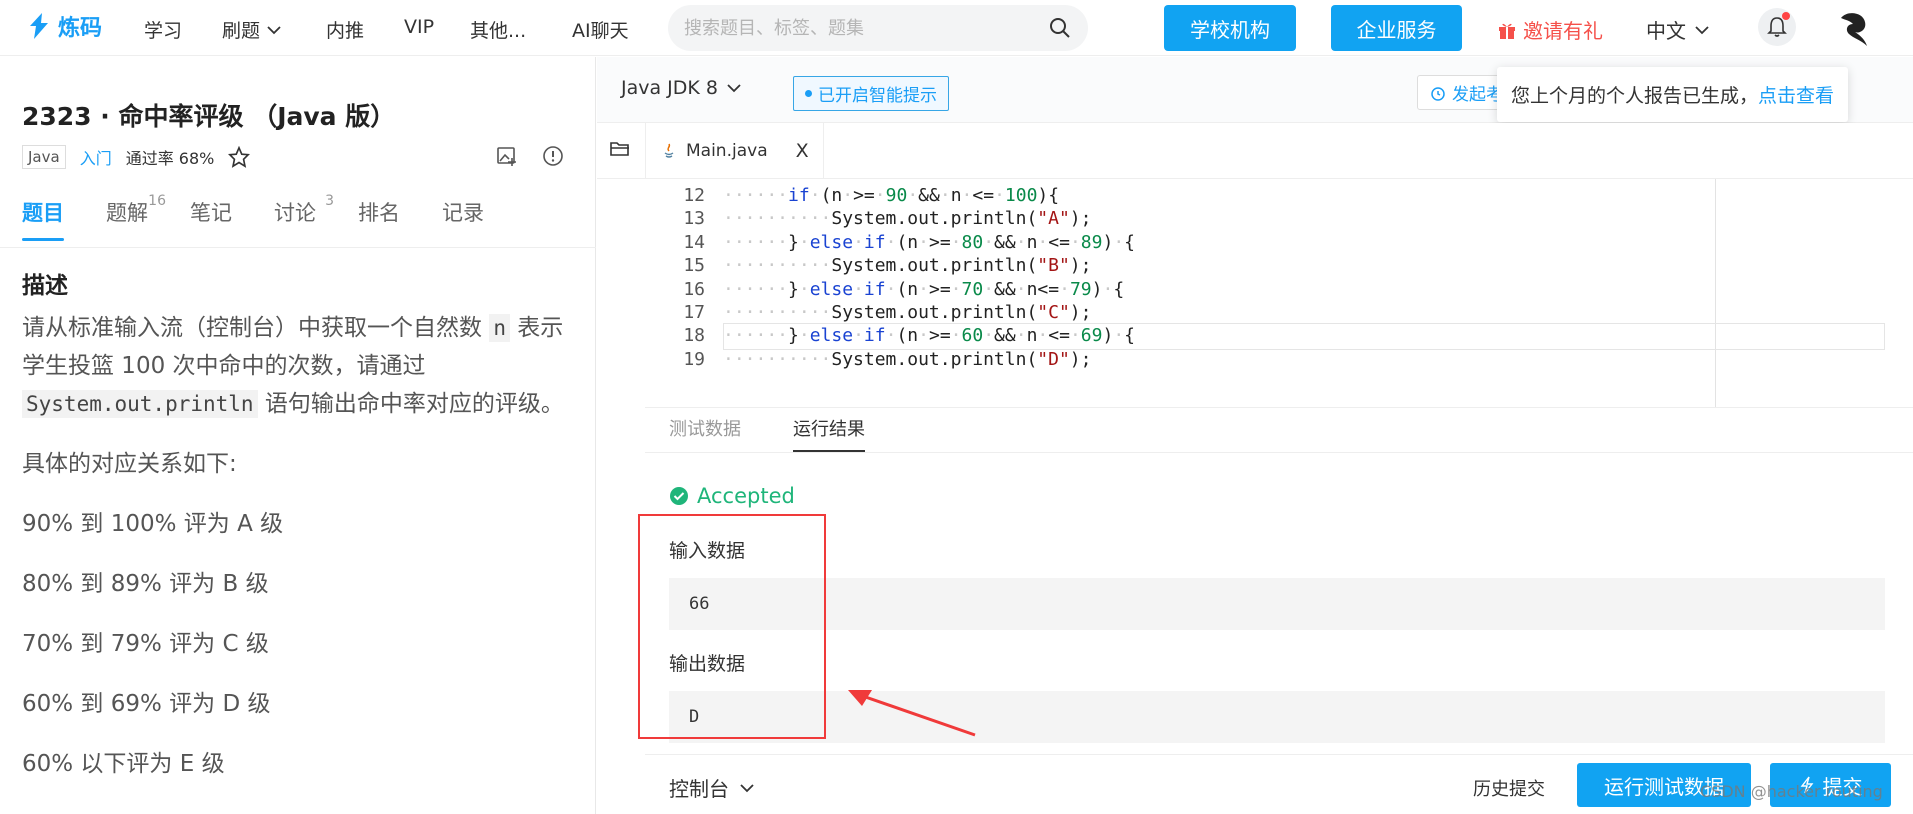  I want to click on close-tab-button: X, so click(802, 151).